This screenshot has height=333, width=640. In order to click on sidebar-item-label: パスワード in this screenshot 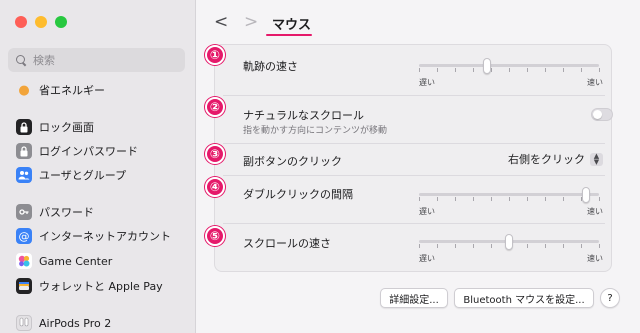, I will do `click(66, 212)`.